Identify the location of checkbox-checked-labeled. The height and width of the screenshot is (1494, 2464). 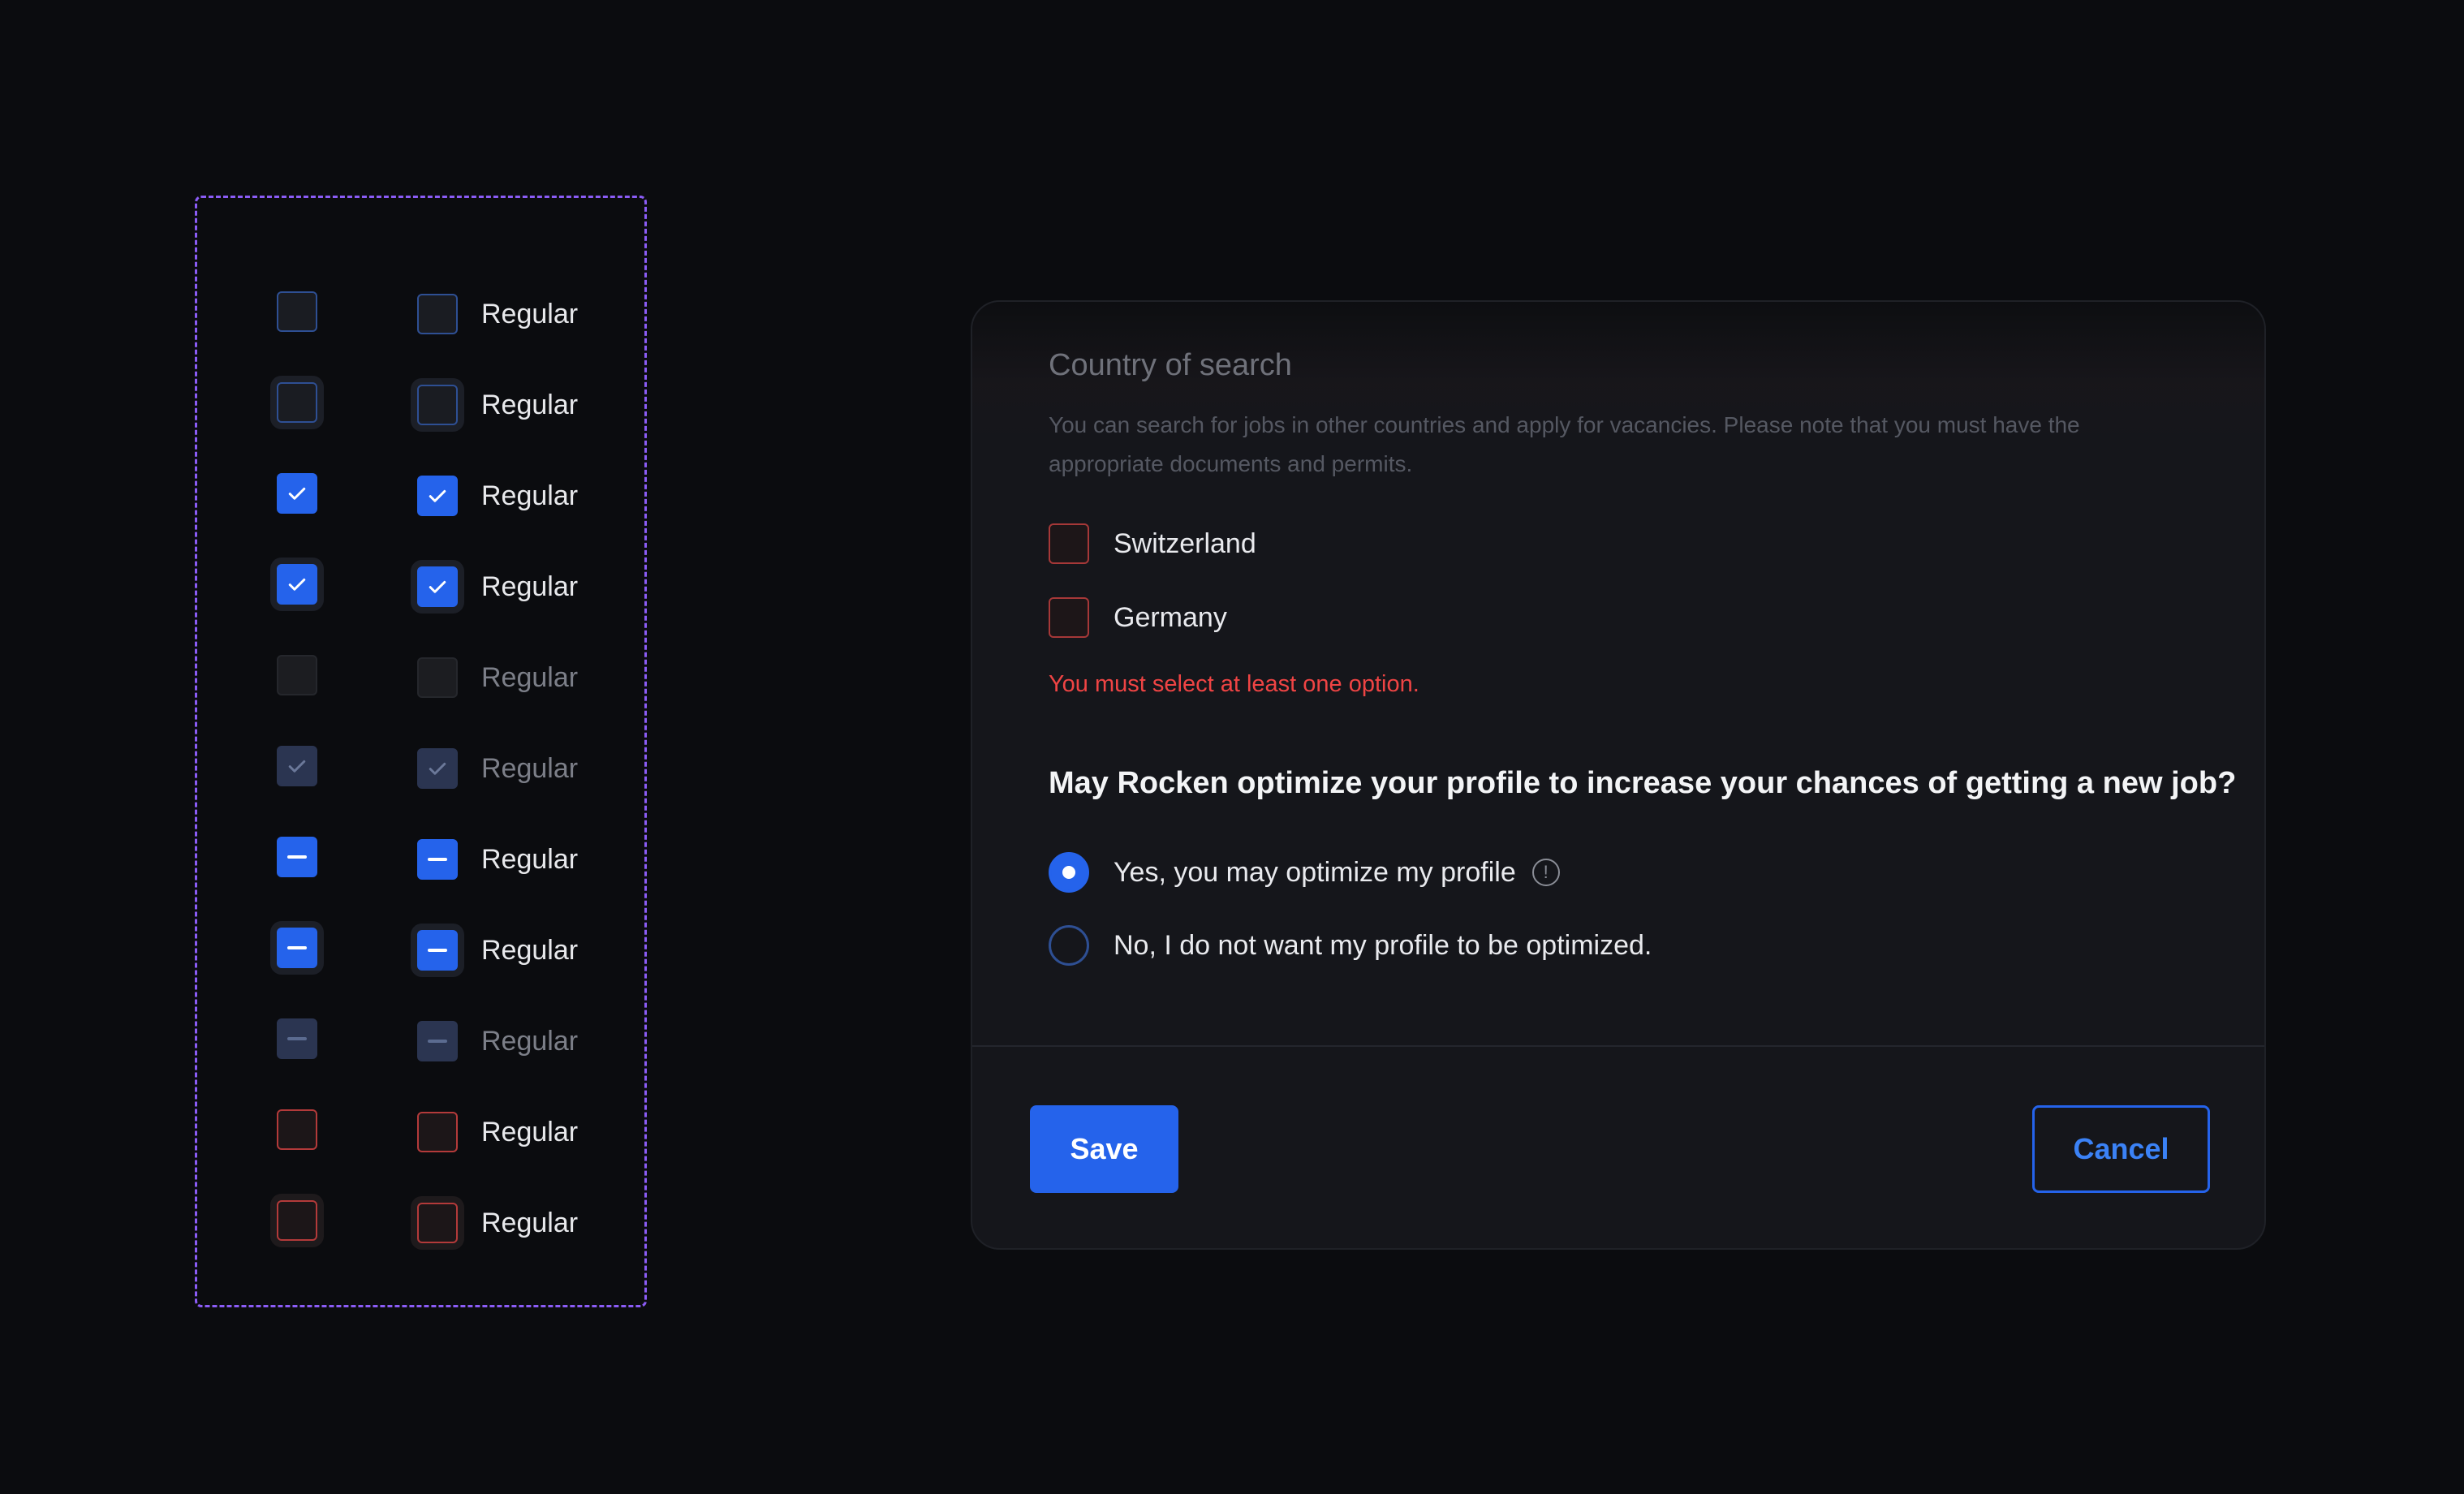
(437, 496).